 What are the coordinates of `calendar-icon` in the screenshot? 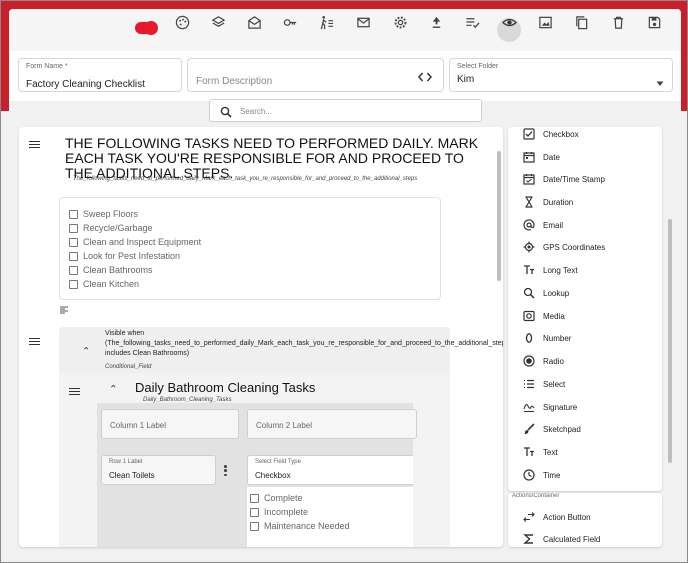 It's located at (529, 157).